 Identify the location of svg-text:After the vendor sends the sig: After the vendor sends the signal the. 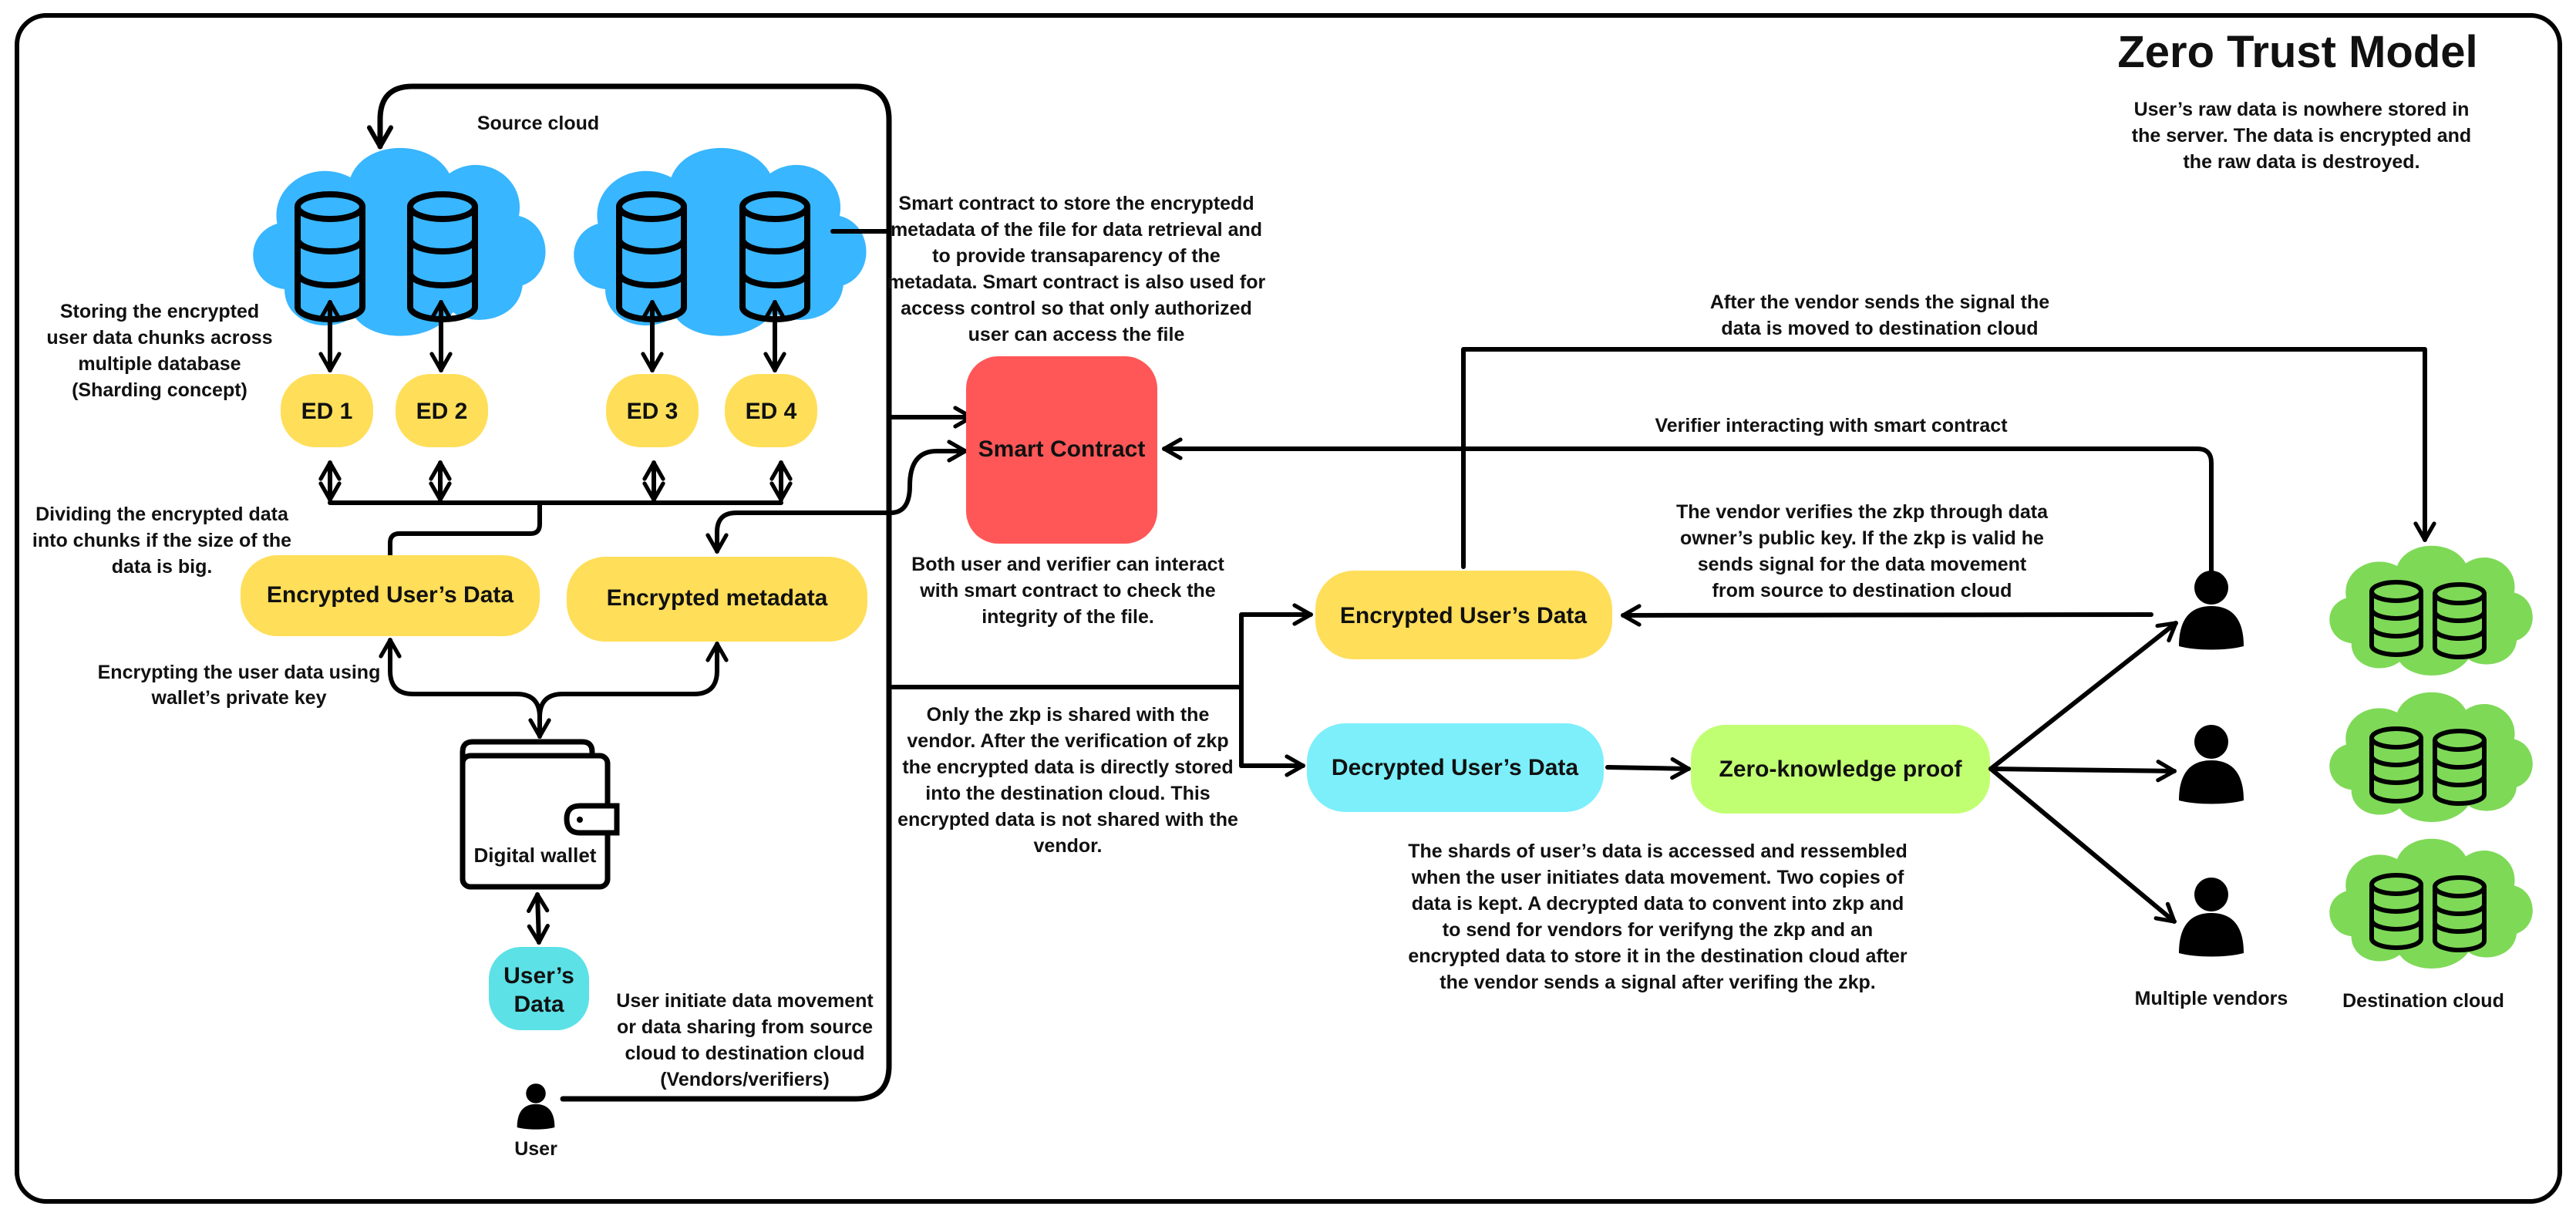
(1880, 302).